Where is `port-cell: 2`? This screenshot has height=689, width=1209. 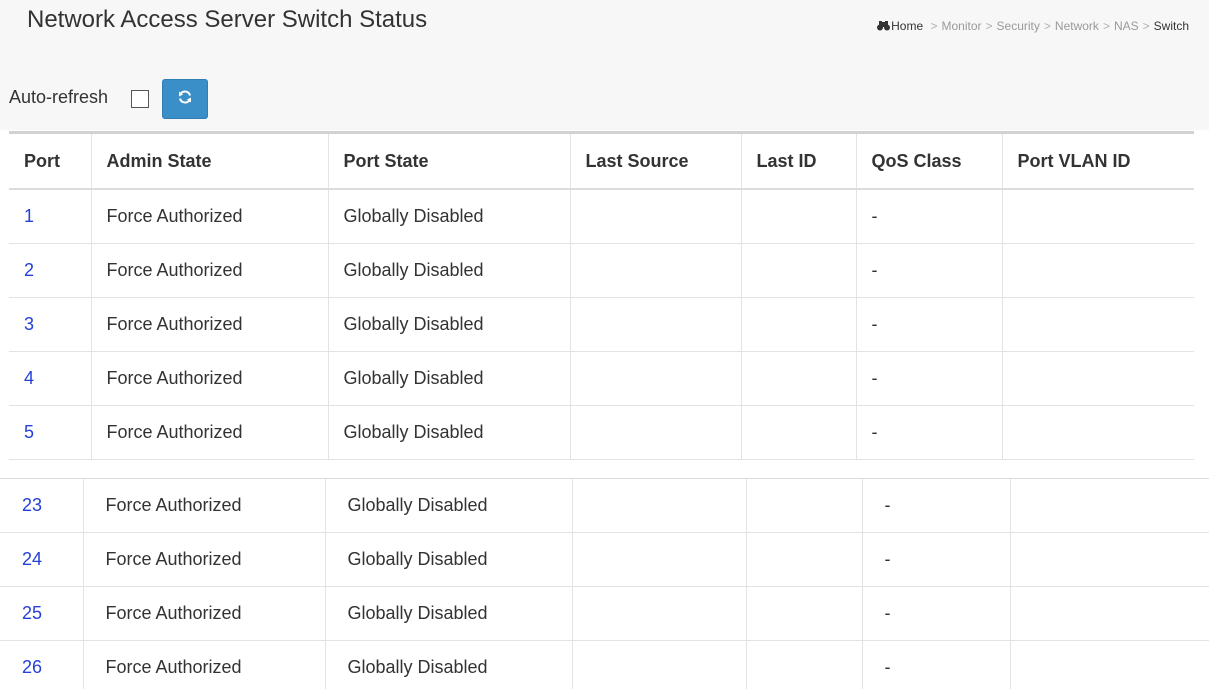 port-cell: 2 is located at coordinates (50, 270).